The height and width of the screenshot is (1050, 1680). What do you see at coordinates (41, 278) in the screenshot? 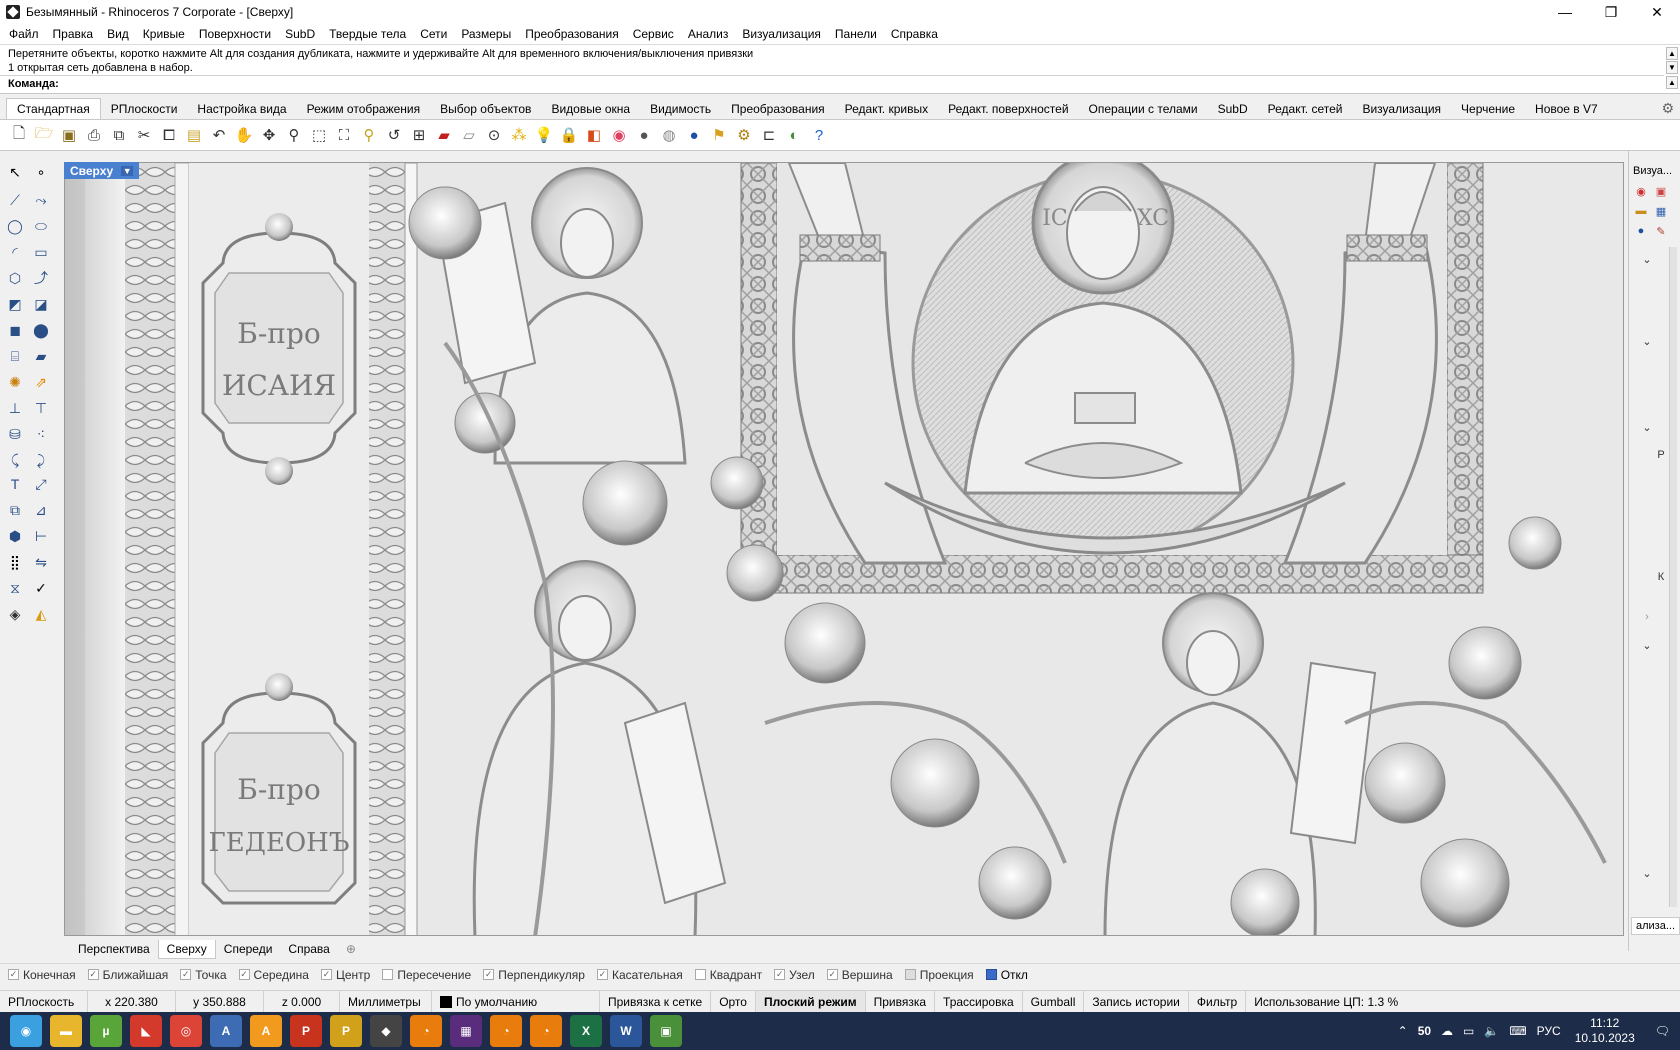
I see `fillet-curve-icon: ⤴` at bounding box center [41, 278].